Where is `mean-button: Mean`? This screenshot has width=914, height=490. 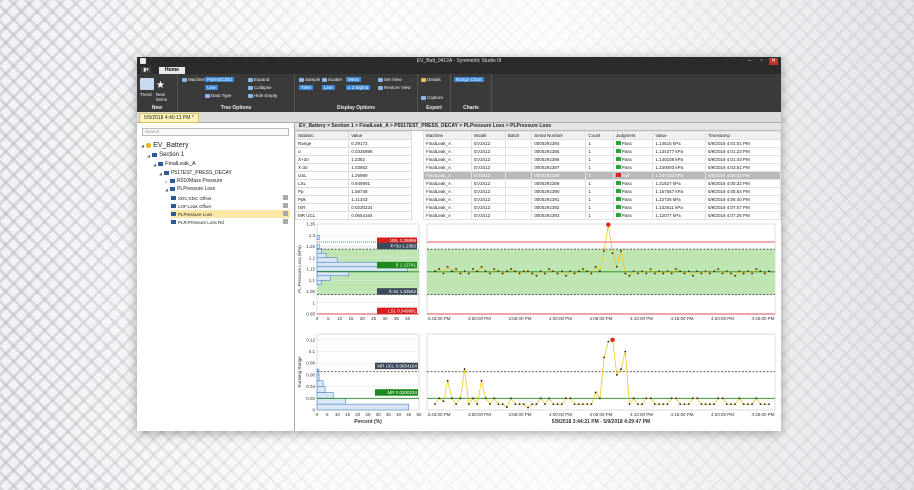
mean-button: Mean is located at coordinates (354, 79).